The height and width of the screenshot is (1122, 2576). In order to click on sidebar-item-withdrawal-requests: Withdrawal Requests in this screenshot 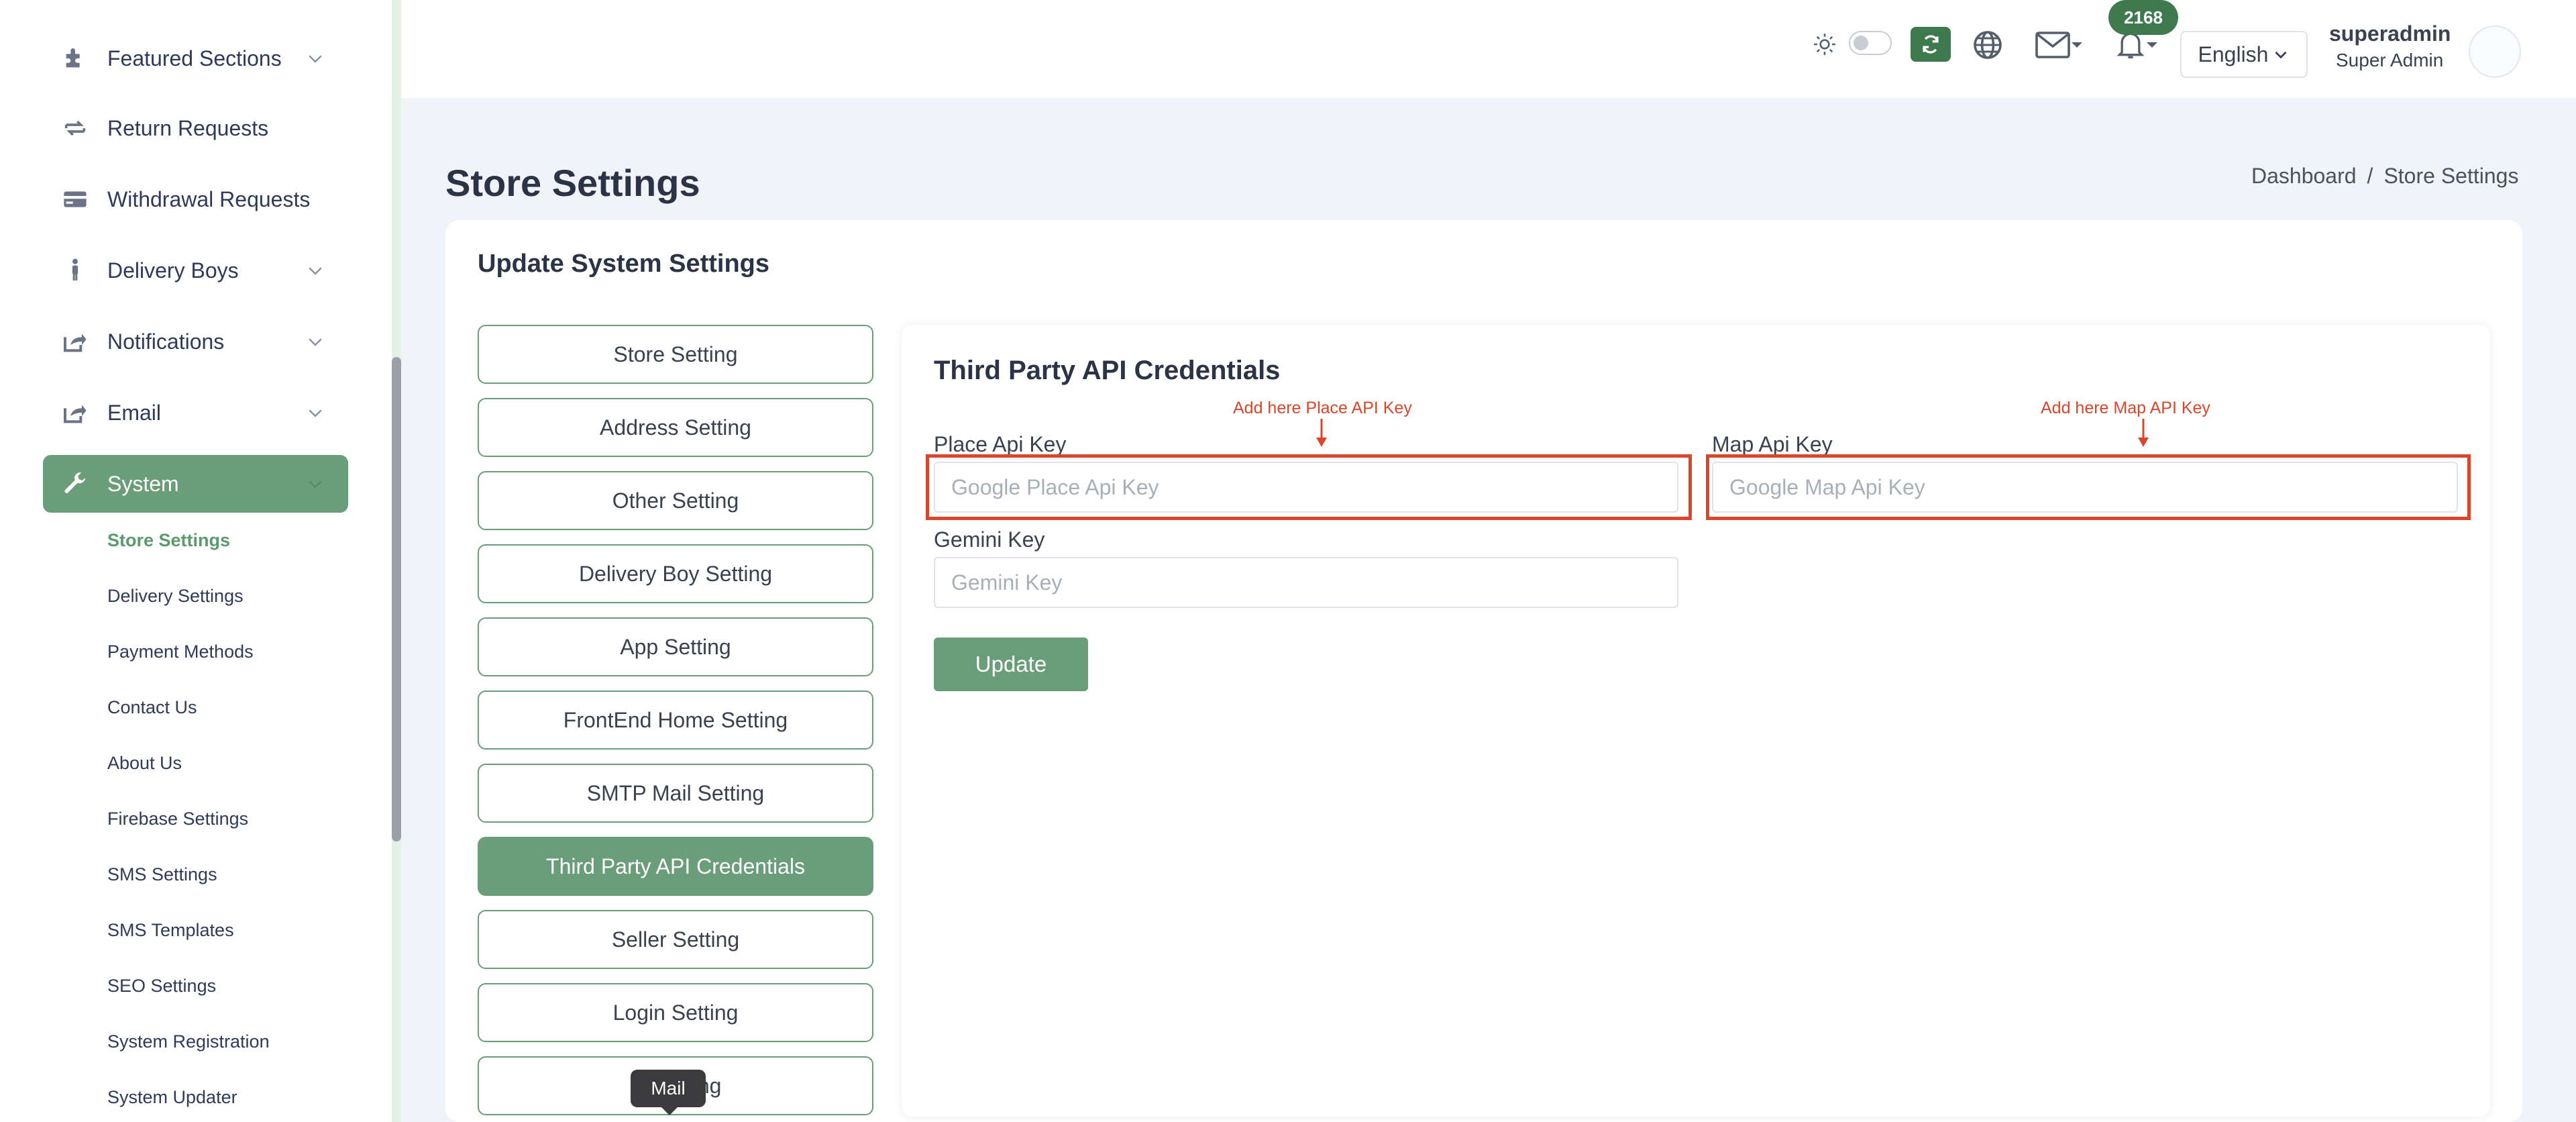, I will do `click(195, 199)`.